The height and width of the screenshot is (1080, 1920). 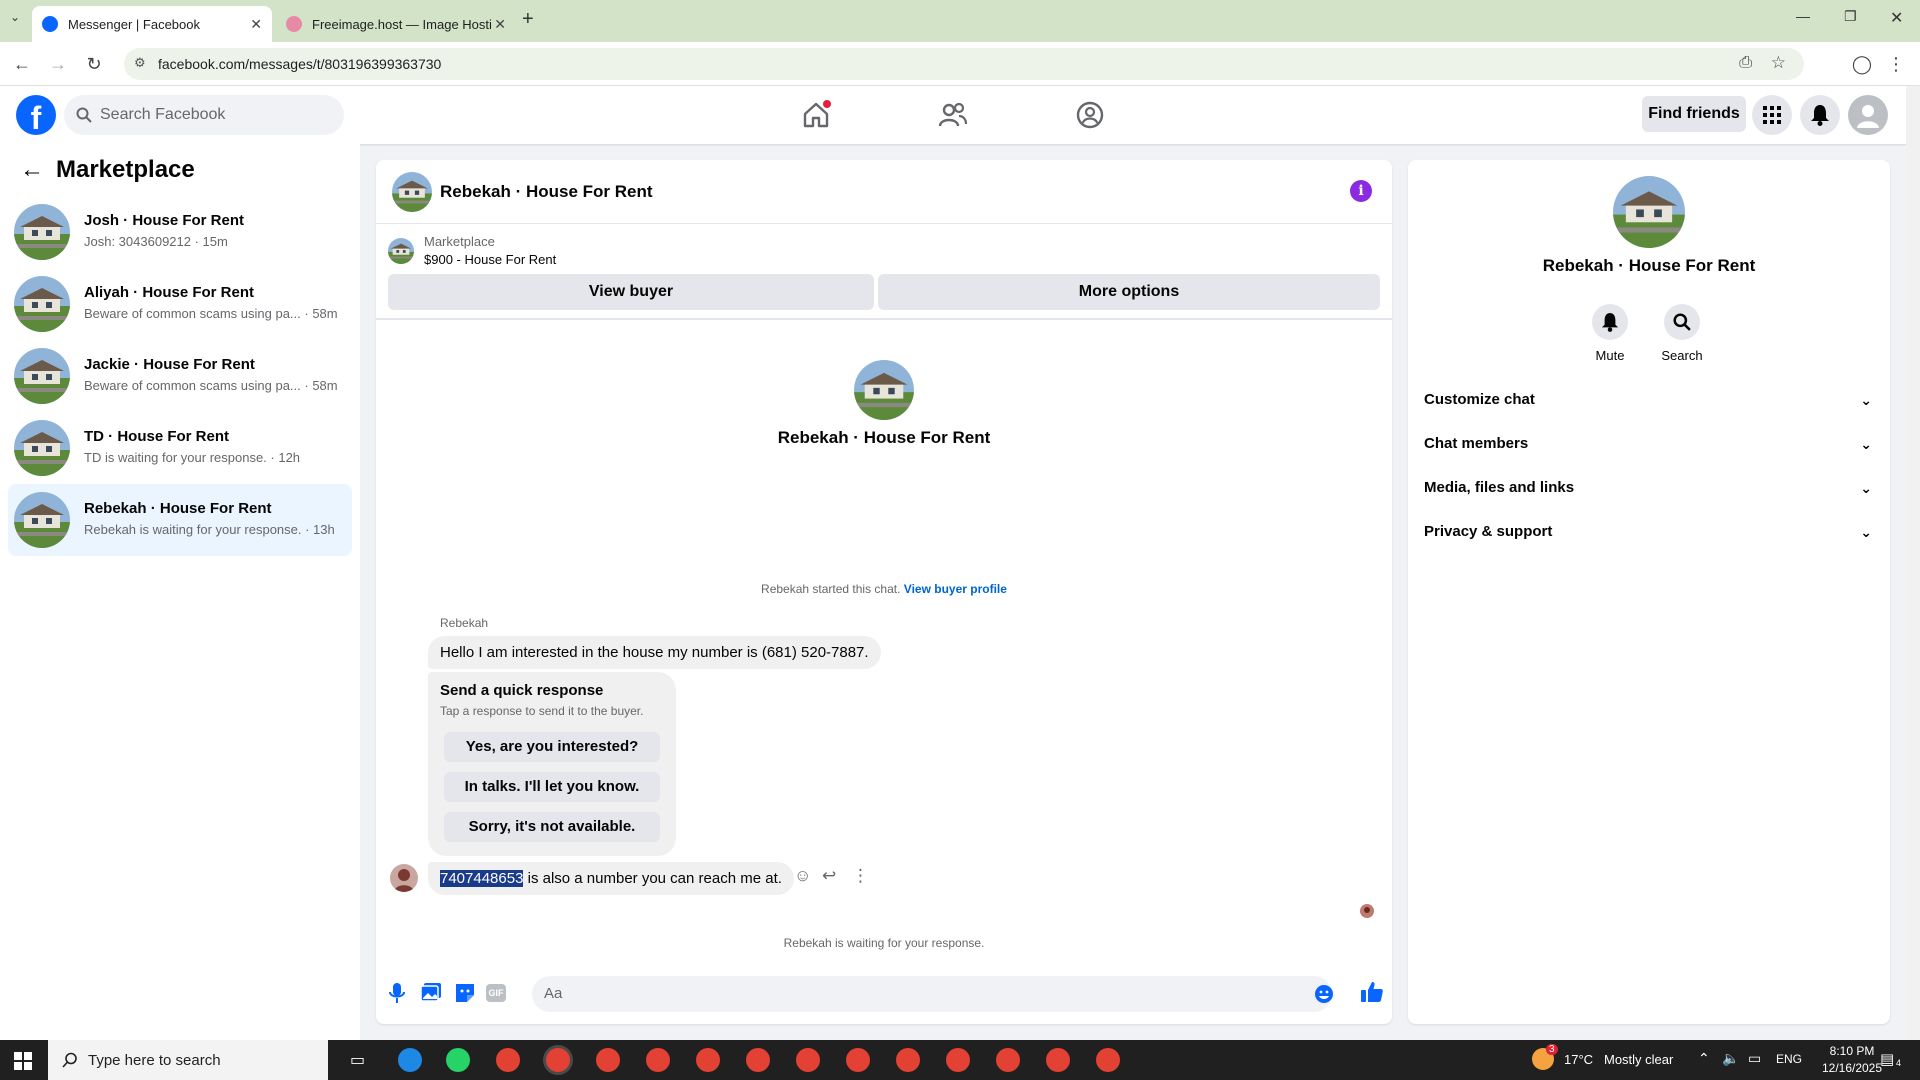 What do you see at coordinates (1896, 18) in the screenshot?
I see `close-window-icon: ✕` at bounding box center [1896, 18].